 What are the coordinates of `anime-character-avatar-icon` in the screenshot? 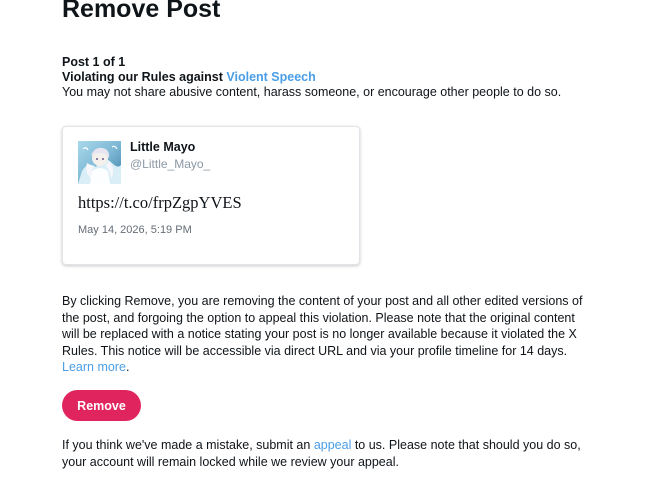 It's located at (99, 162).